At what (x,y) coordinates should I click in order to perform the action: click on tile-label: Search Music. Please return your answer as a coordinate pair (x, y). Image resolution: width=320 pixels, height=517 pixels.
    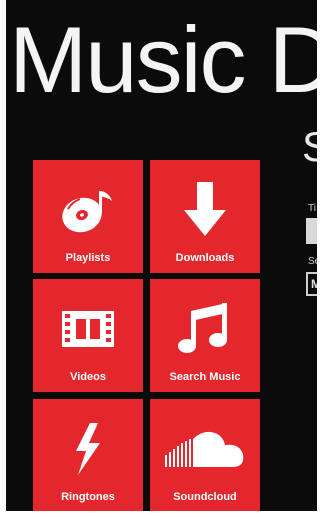
    Looking at the image, I should click on (205, 377).